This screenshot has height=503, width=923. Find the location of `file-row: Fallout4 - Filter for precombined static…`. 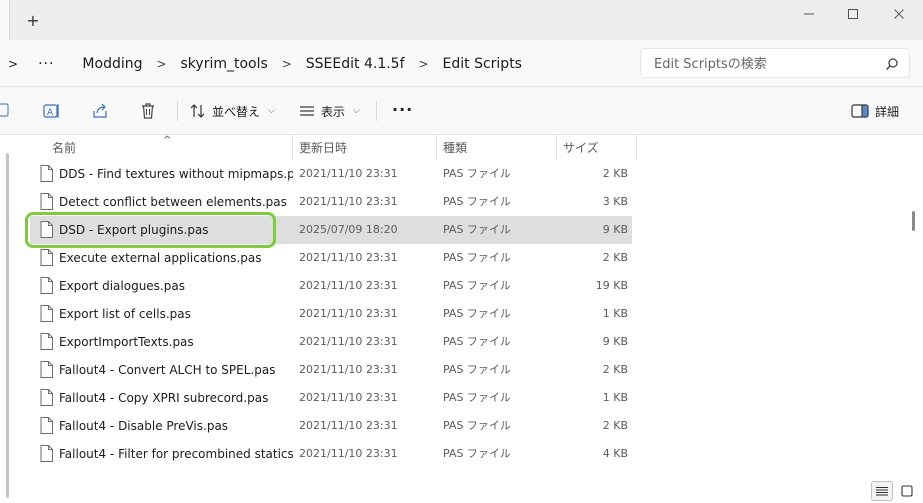

file-row: Fallout4 - Filter for precombined static… is located at coordinates (331, 454).